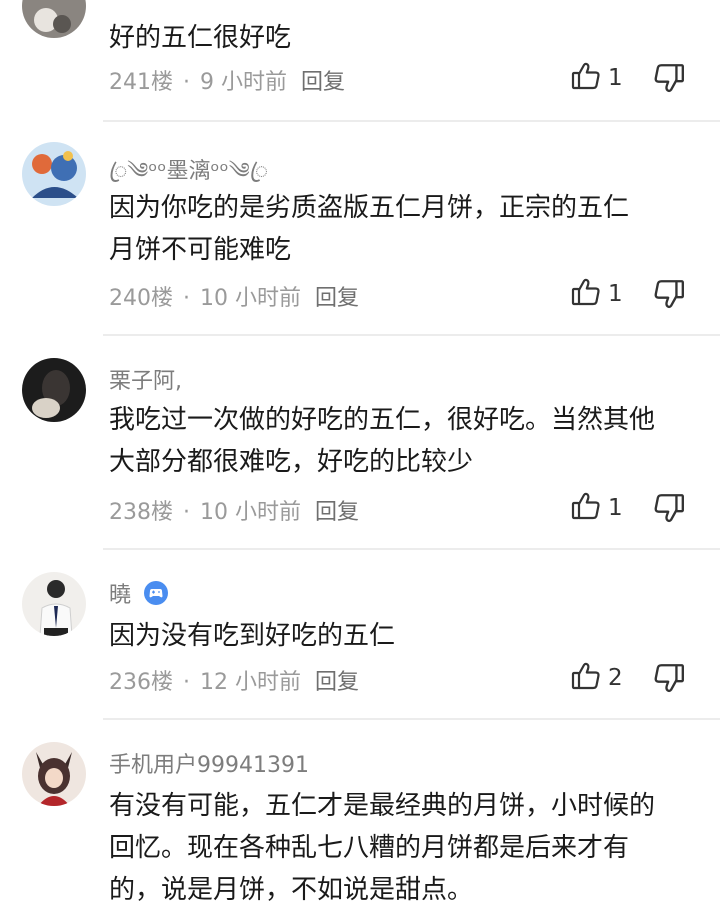 Image resolution: width=720 pixels, height=911 pixels. What do you see at coordinates (141, 512) in the screenshot?
I see `floor-number: 238楼` at bounding box center [141, 512].